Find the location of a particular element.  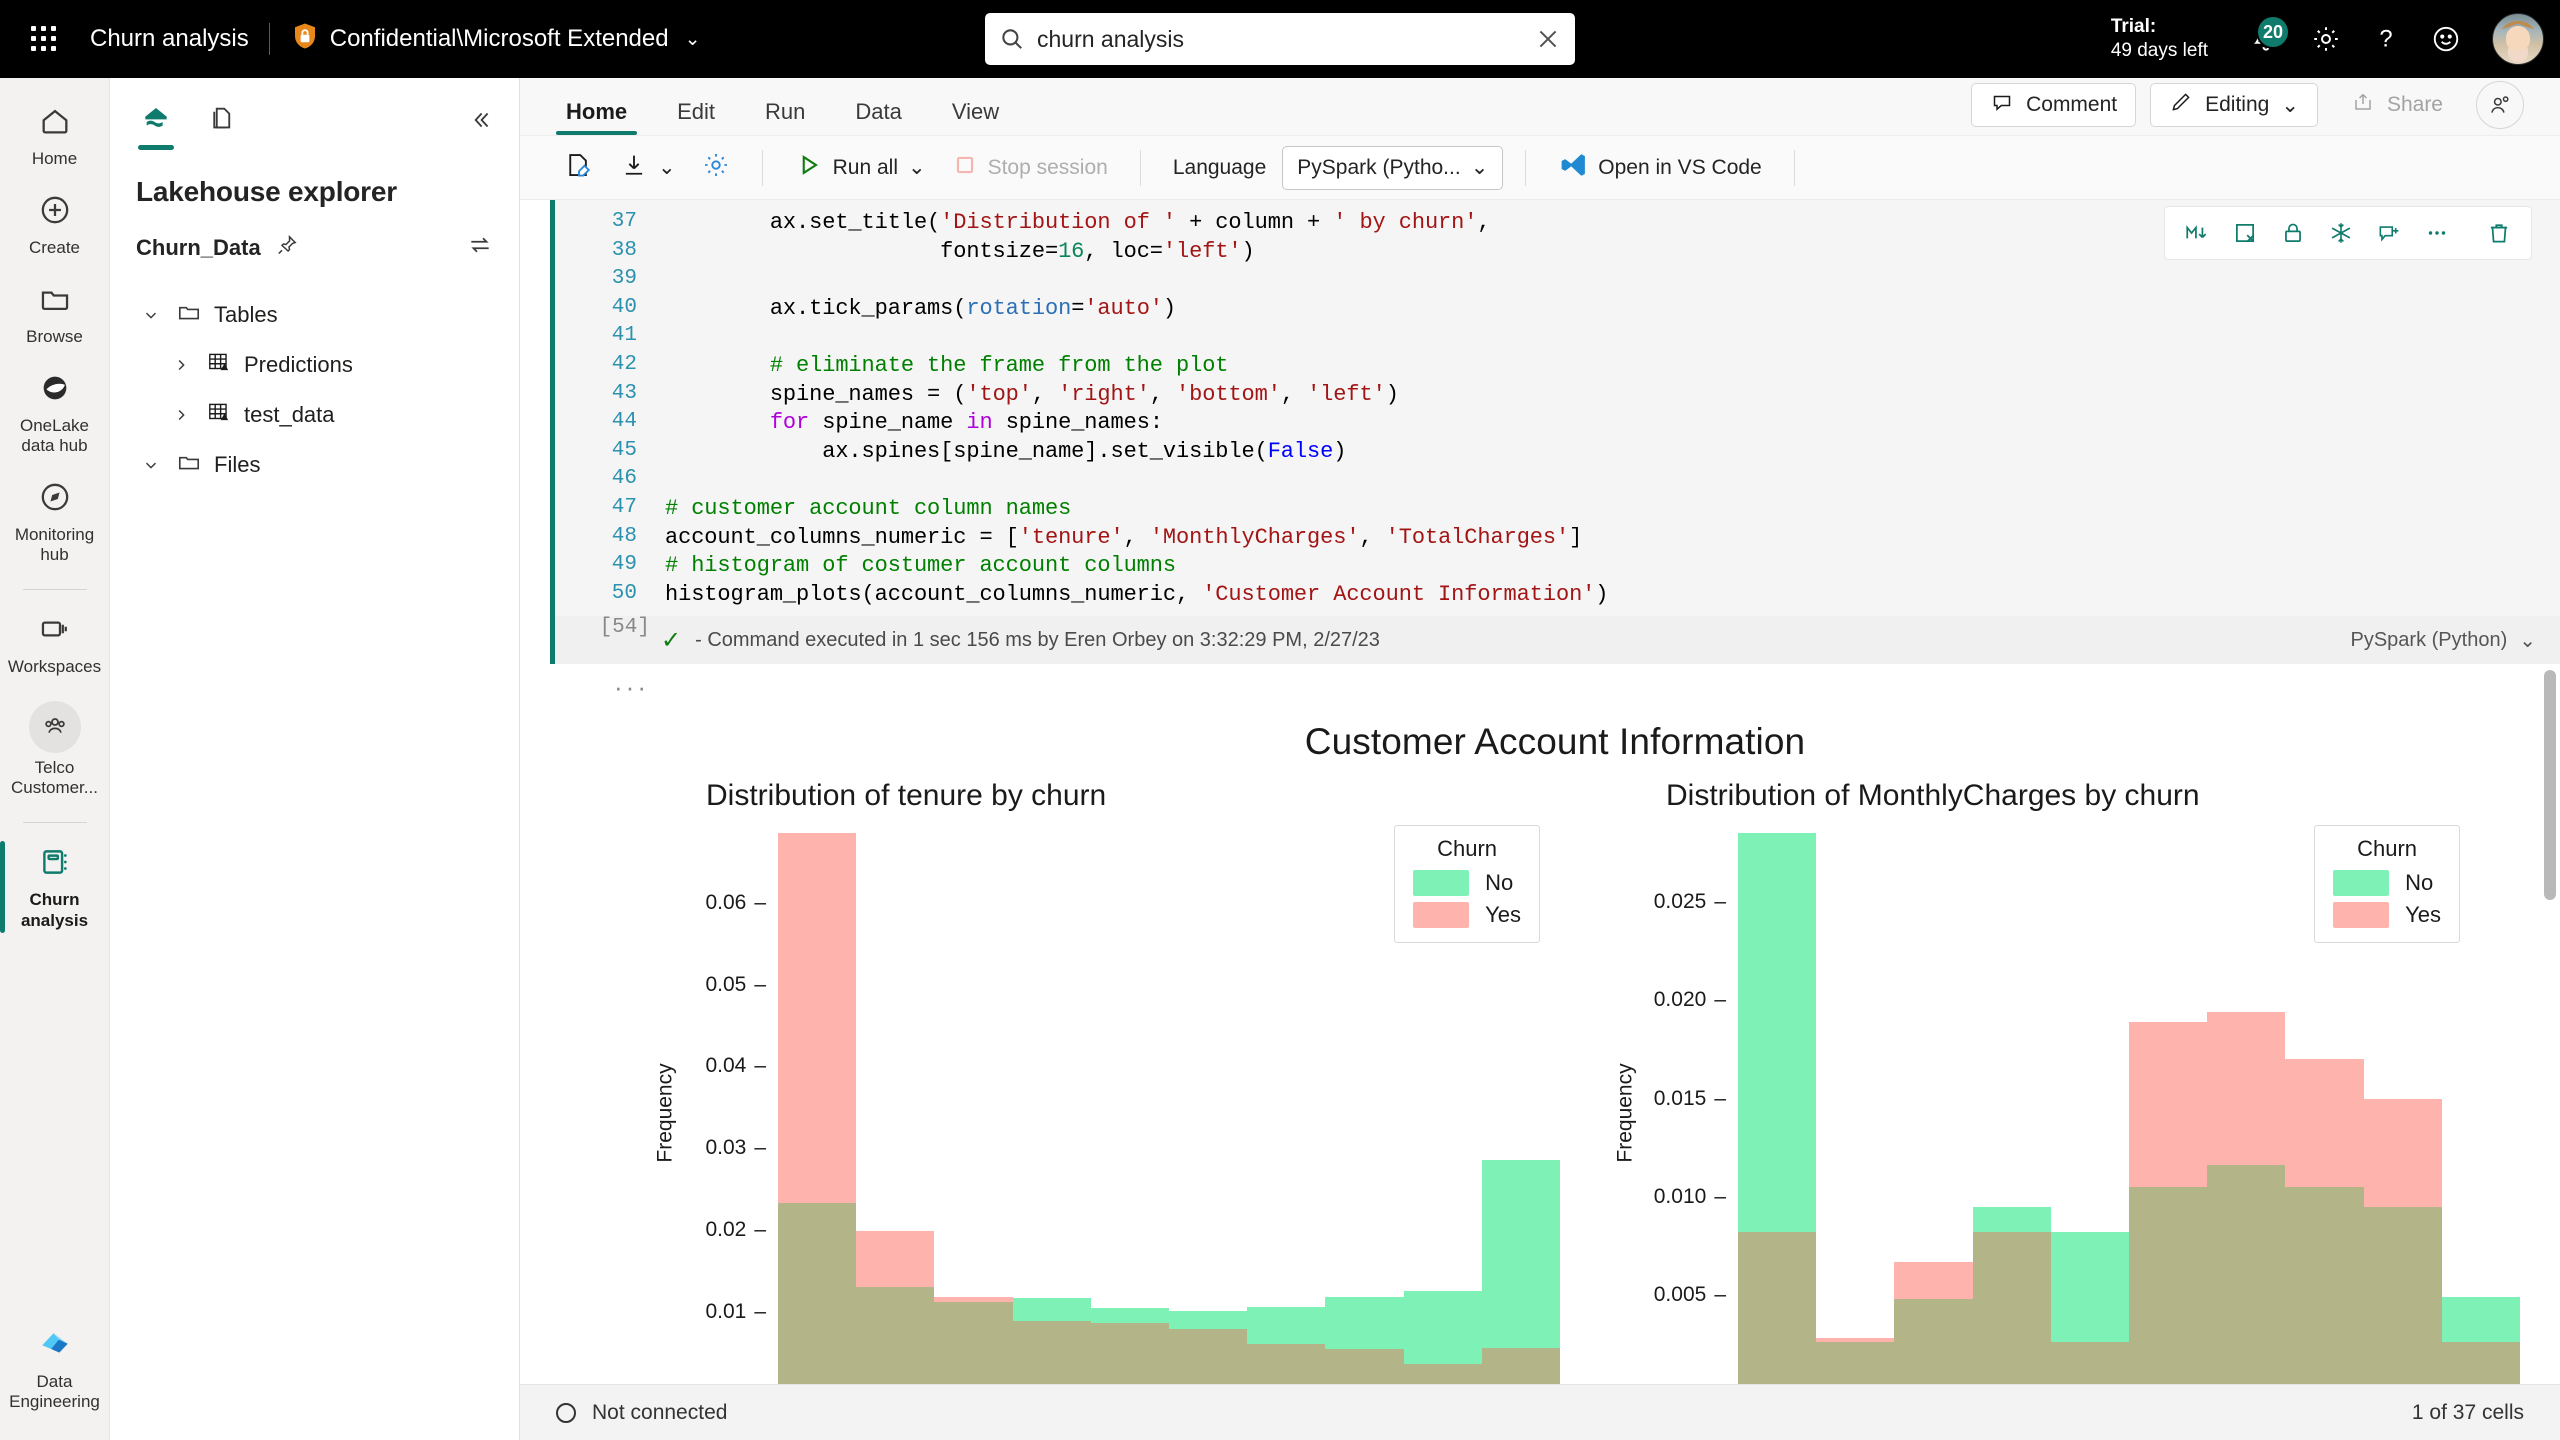

sidebar-item-home: Home is located at coordinates (55, 135).